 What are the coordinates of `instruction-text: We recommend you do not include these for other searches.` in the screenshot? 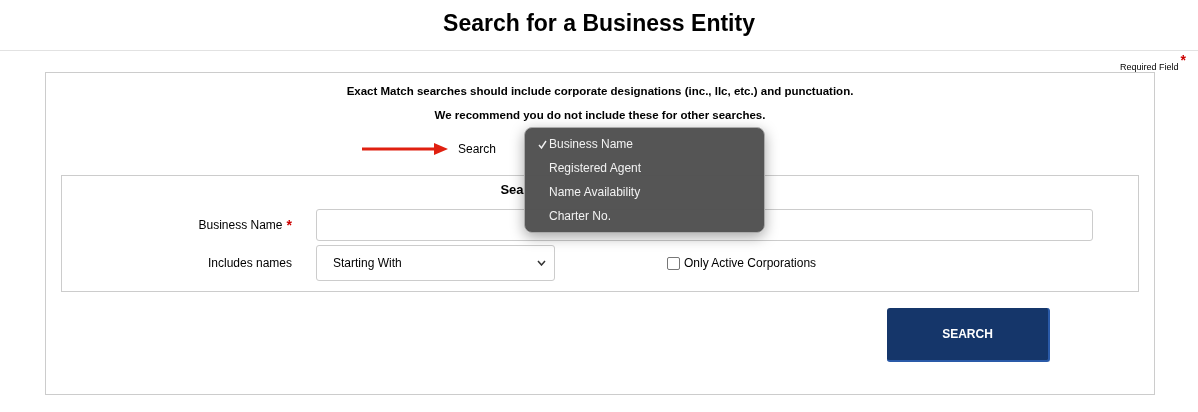 It's located at (600, 115).